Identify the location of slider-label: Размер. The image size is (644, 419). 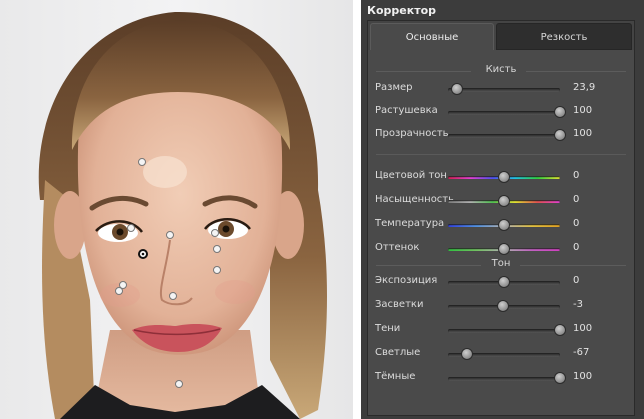
(394, 87).